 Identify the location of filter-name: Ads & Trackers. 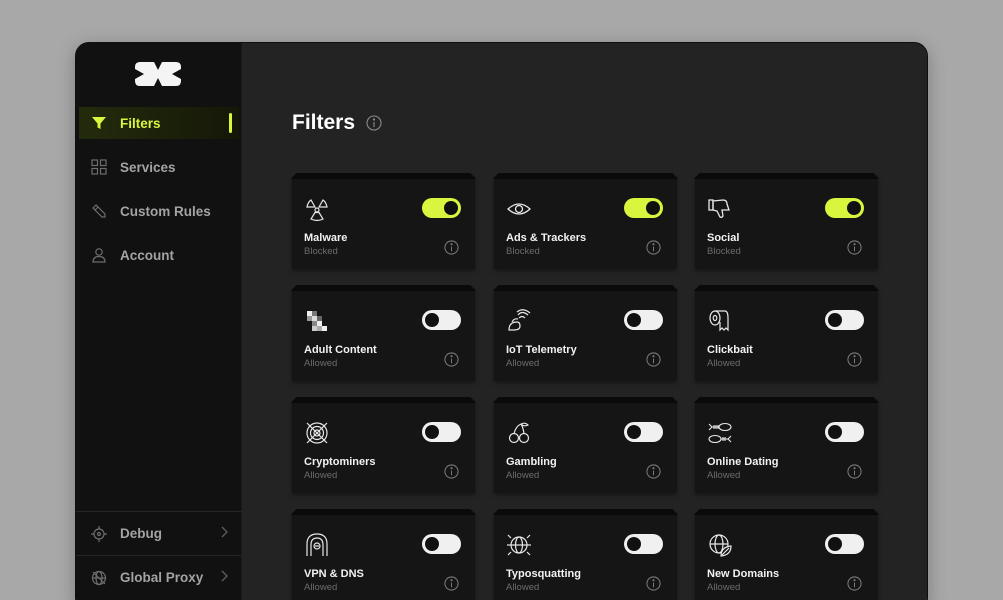
(546, 238).